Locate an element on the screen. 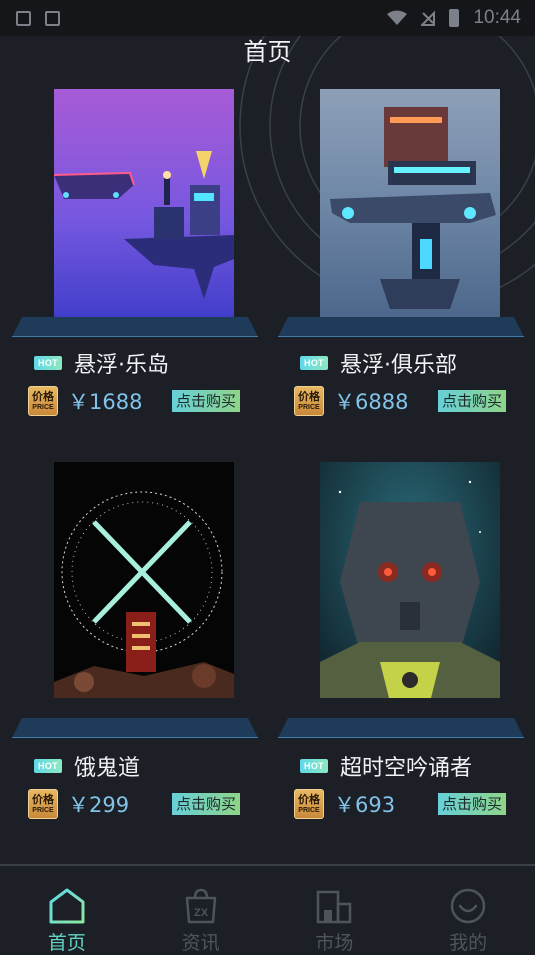 This screenshot has height=955, width=535. price-row: 价格 PRICE ￥299 点击购买 is located at coordinates (143, 804).